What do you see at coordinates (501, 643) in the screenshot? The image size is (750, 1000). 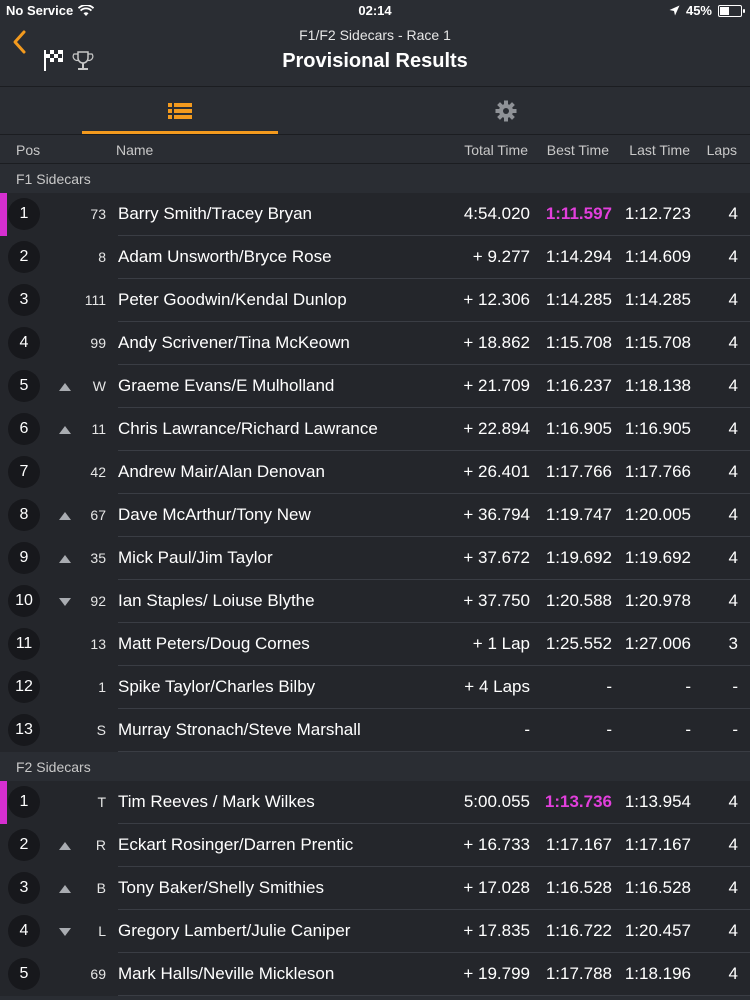 I see `total-time: + 1 Lap` at bounding box center [501, 643].